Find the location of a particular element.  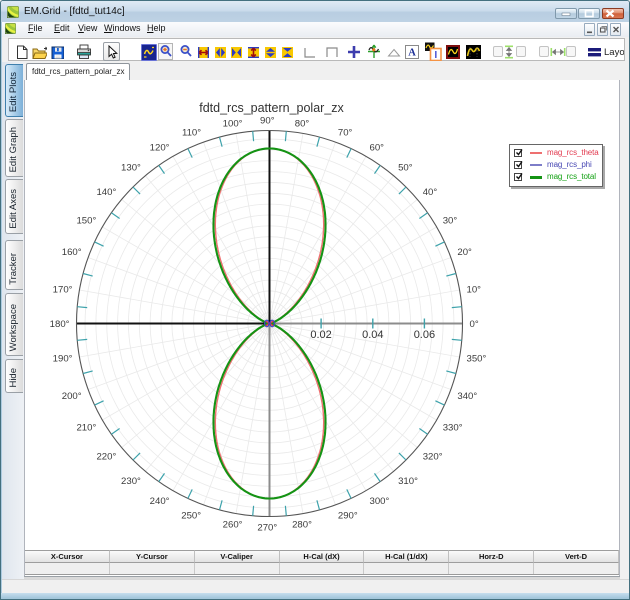

svg-text: 0.04 is located at coordinates (372, 335).